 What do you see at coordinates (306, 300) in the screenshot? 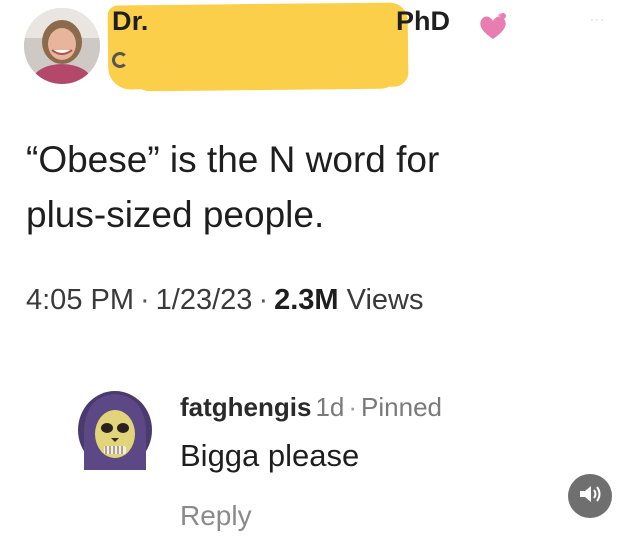
I see `views-count: 2.3M` at bounding box center [306, 300].